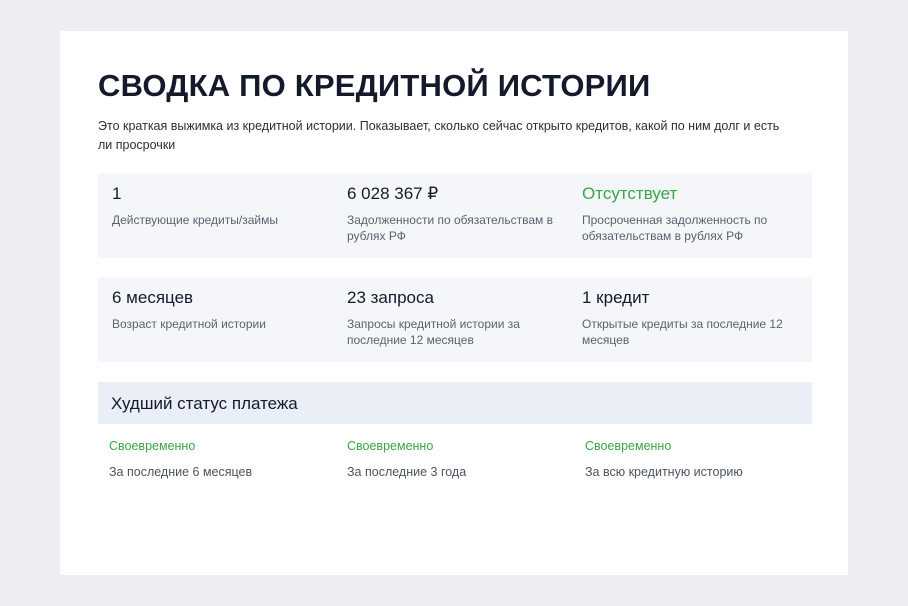 This screenshot has height=606, width=908. I want to click on worst-status-header: Худший статус платежа, so click(455, 403).